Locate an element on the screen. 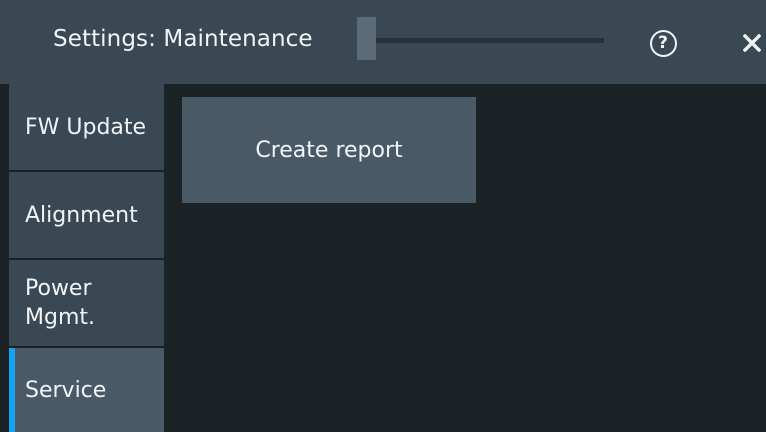 The height and width of the screenshot is (432, 766). help-circle-icon: ? is located at coordinates (663, 43).